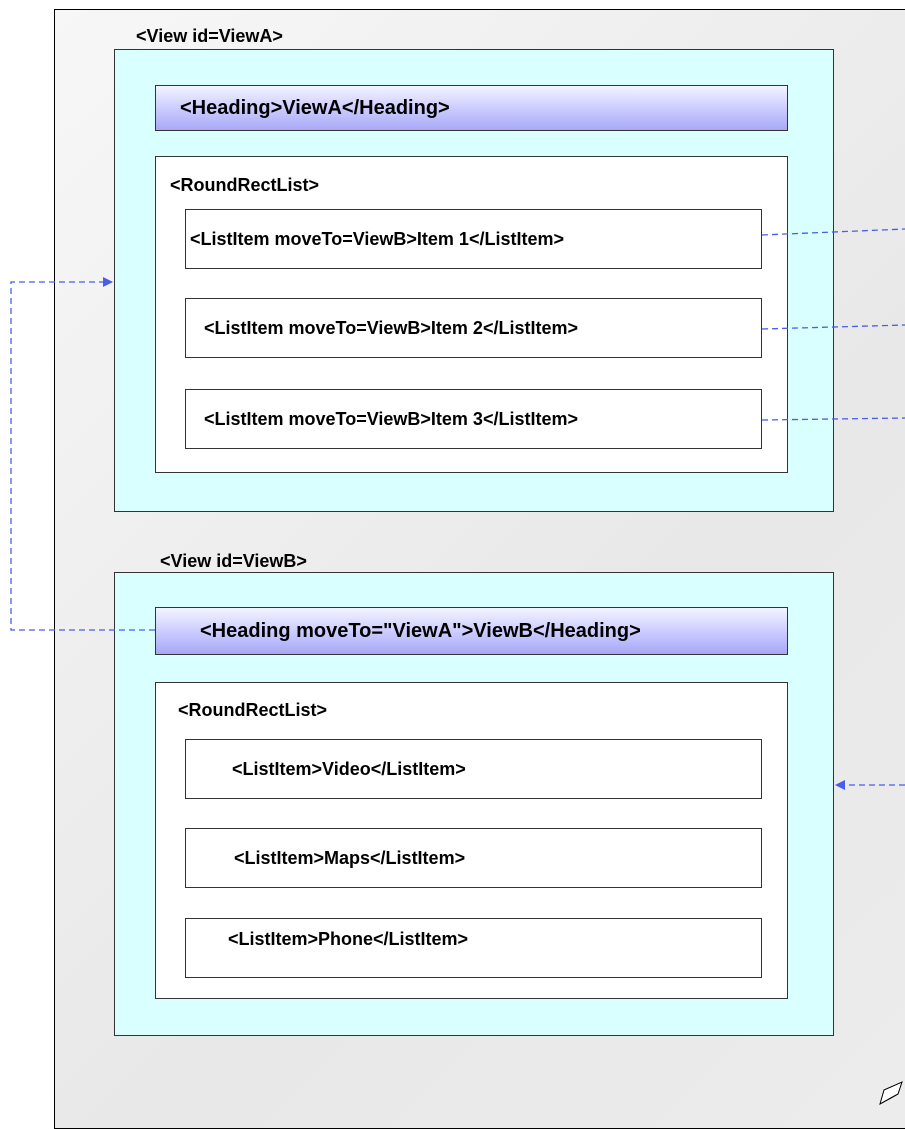  I want to click on connector-item2-to-viewb, so click(833, 327).